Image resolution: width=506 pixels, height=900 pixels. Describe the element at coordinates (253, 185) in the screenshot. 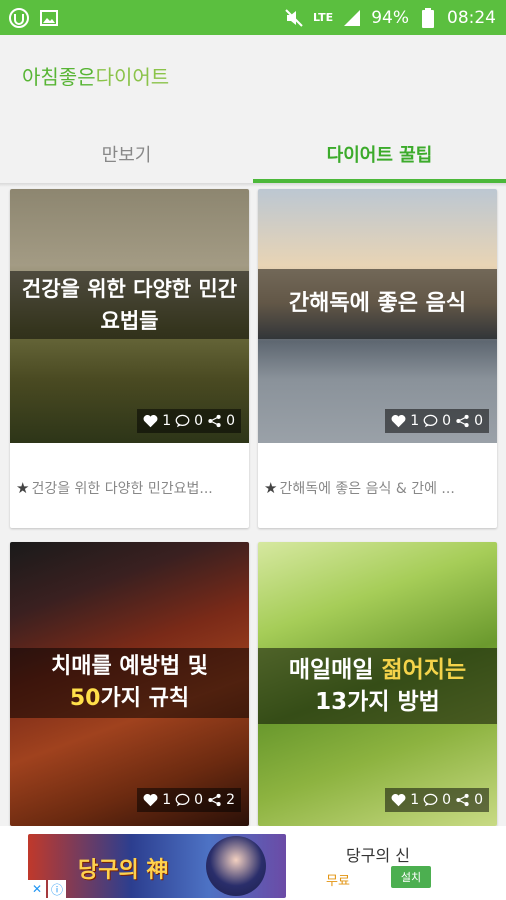

I see `tab-shadow` at that location.